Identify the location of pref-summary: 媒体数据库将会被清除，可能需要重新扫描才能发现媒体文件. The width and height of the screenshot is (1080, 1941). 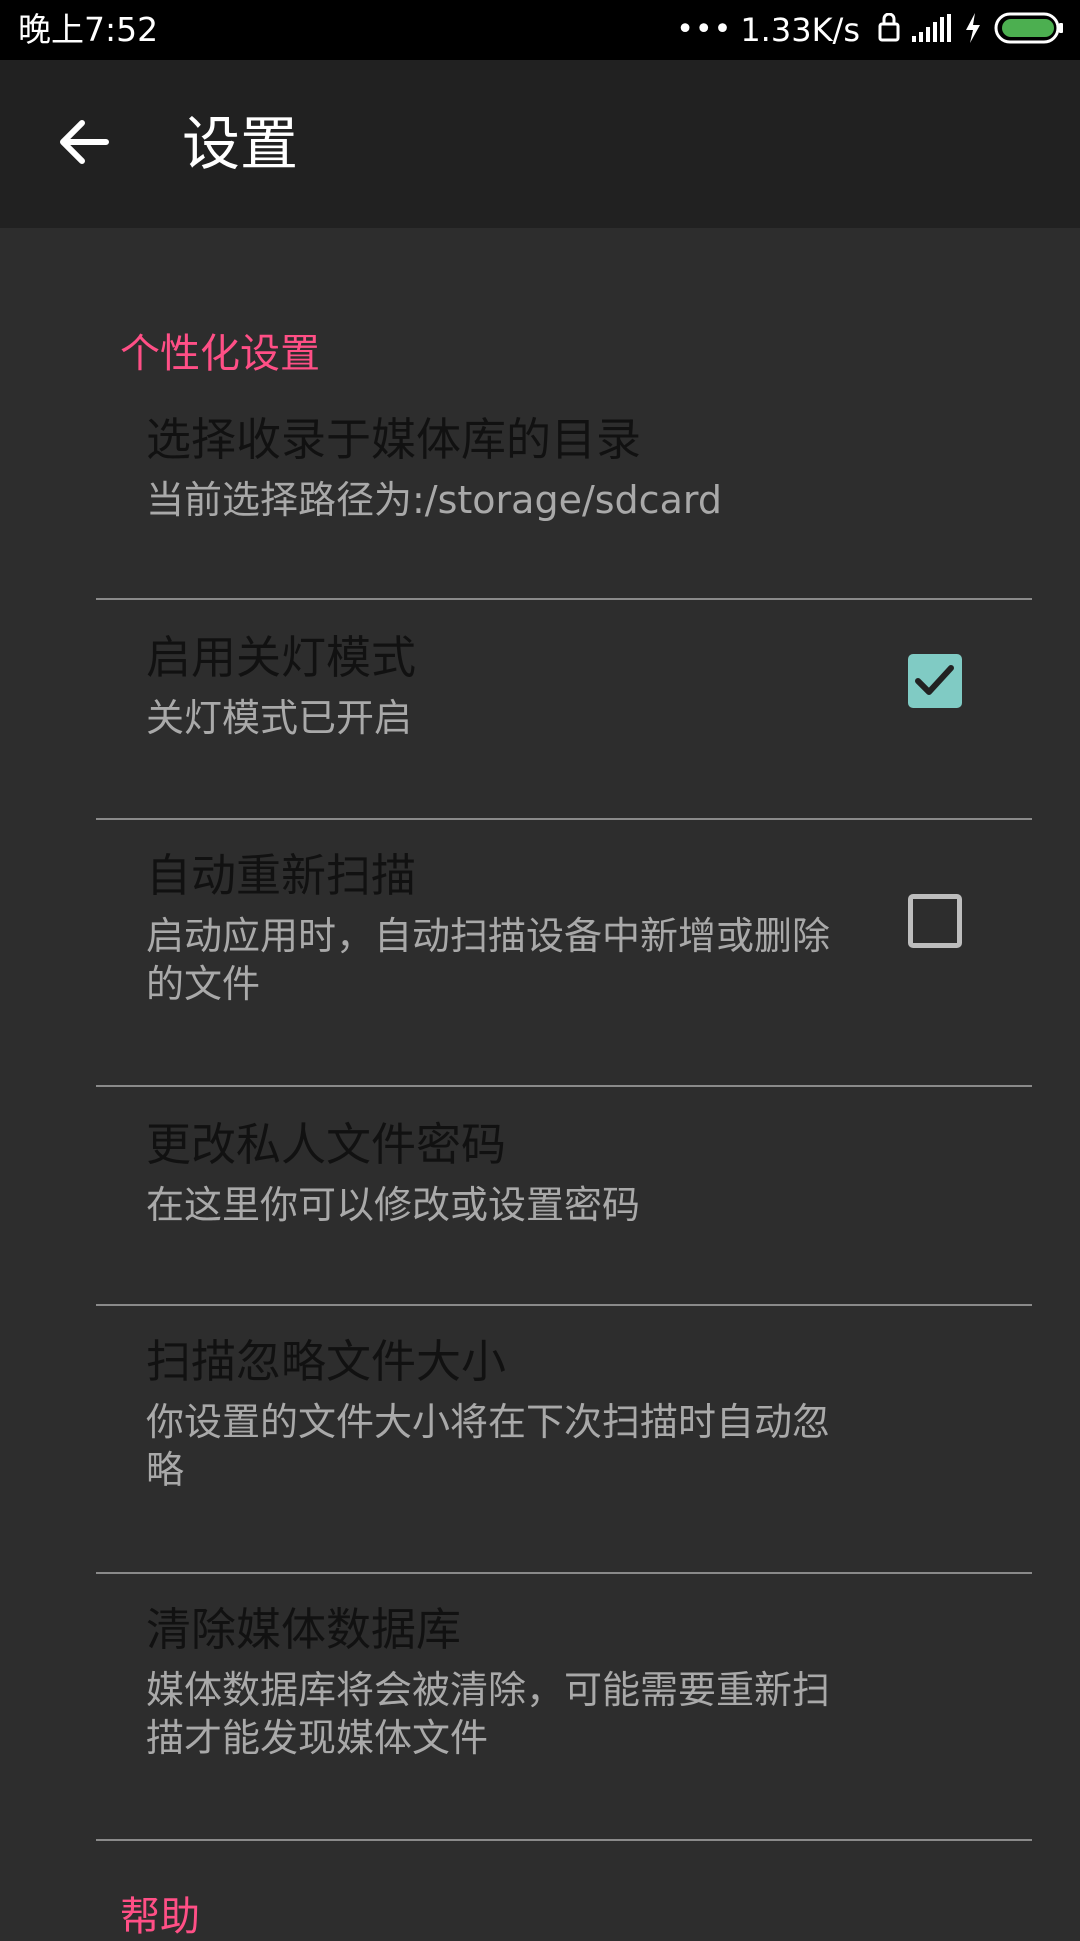
(488, 1714).